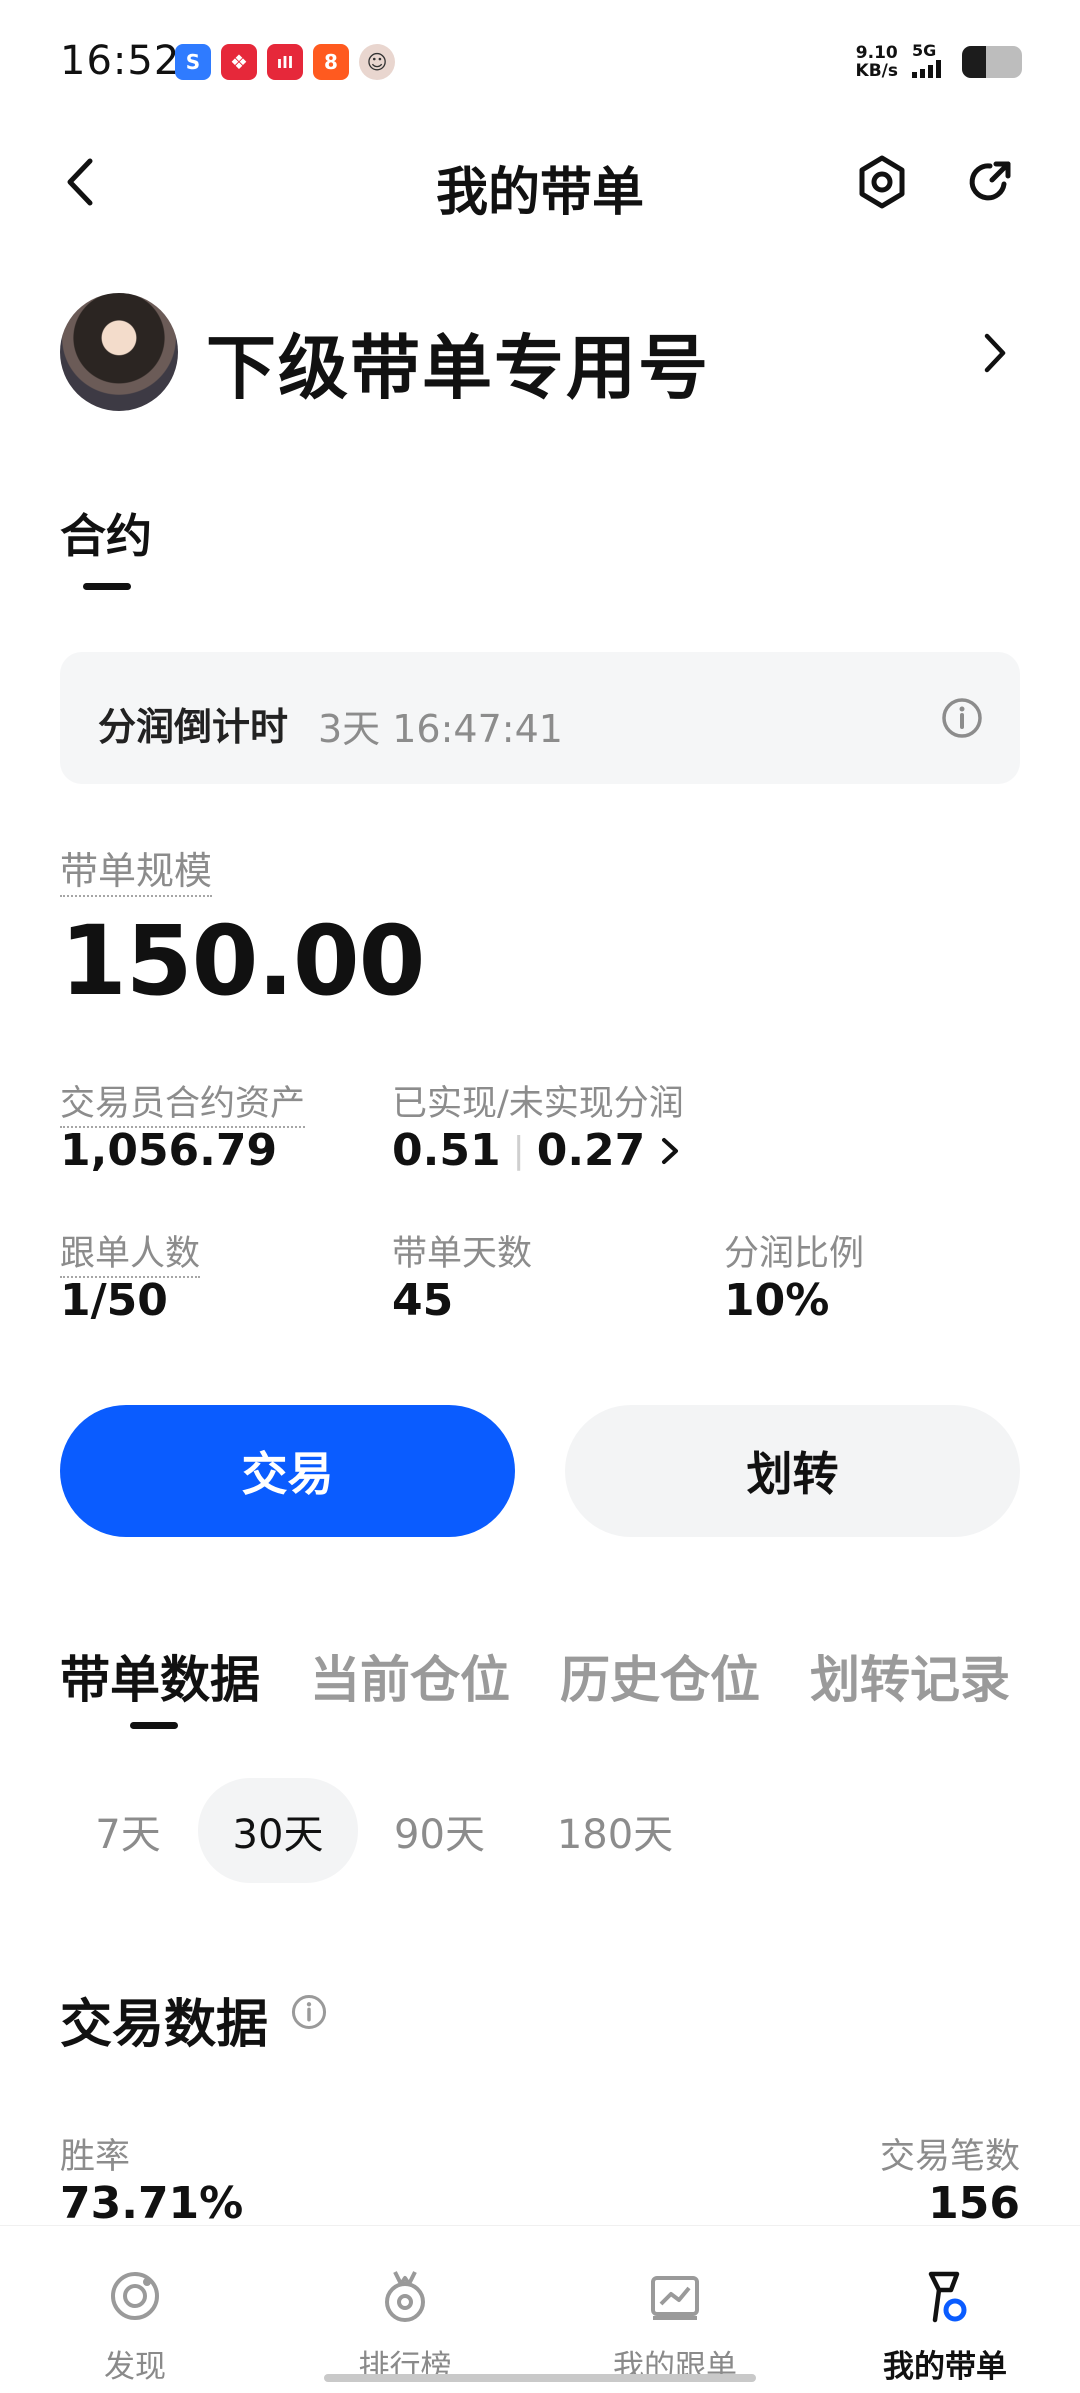 Image resolution: width=1080 pixels, height=2393 pixels. Describe the element at coordinates (95, 2157) in the screenshot. I see `win-rate-label: 胜率` at that location.